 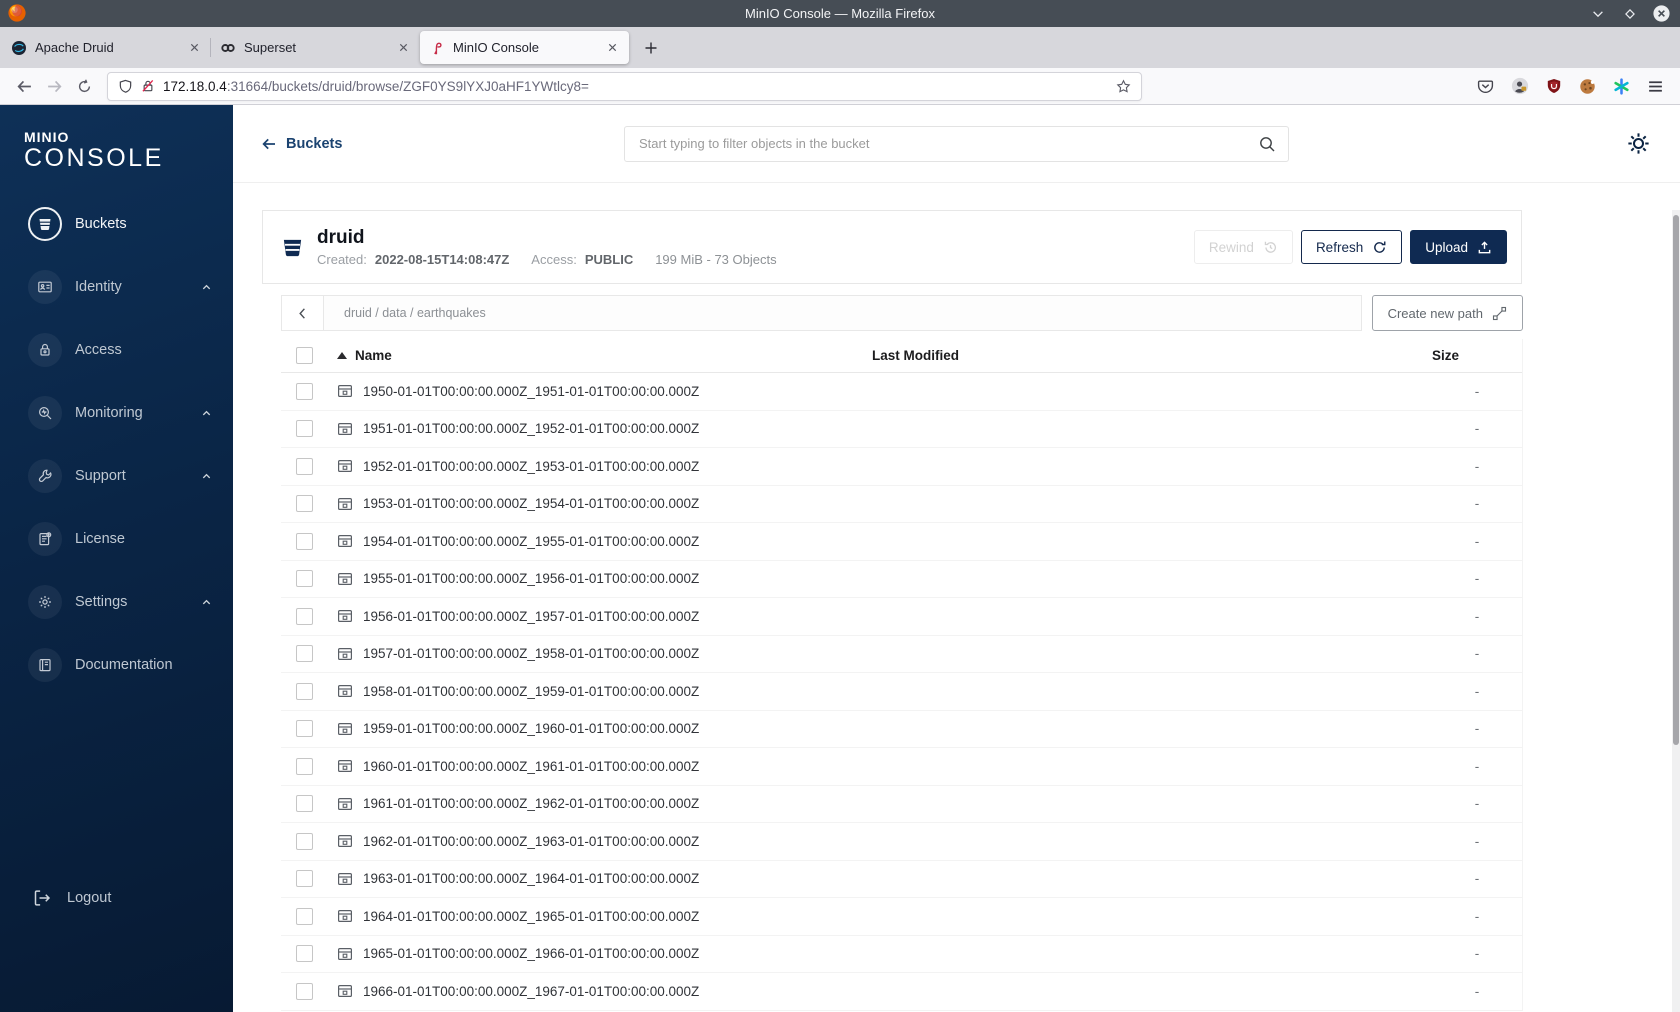 I want to click on upload-button: Upload, so click(x=1458, y=247).